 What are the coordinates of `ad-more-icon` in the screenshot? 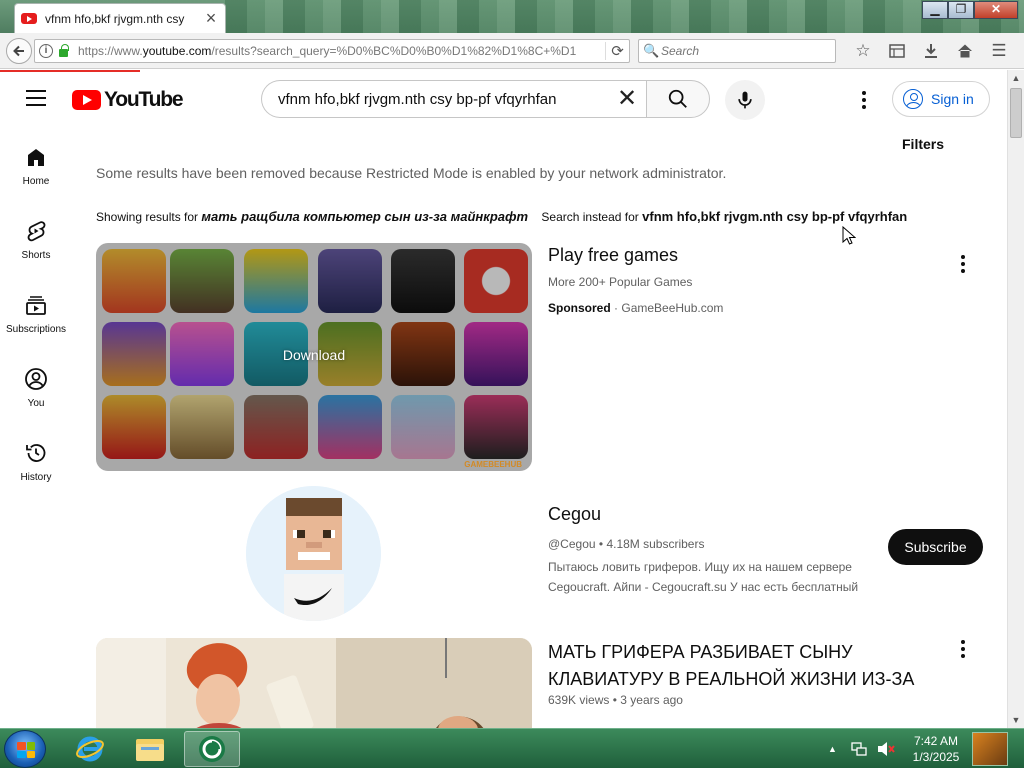 It's located at (963, 264).